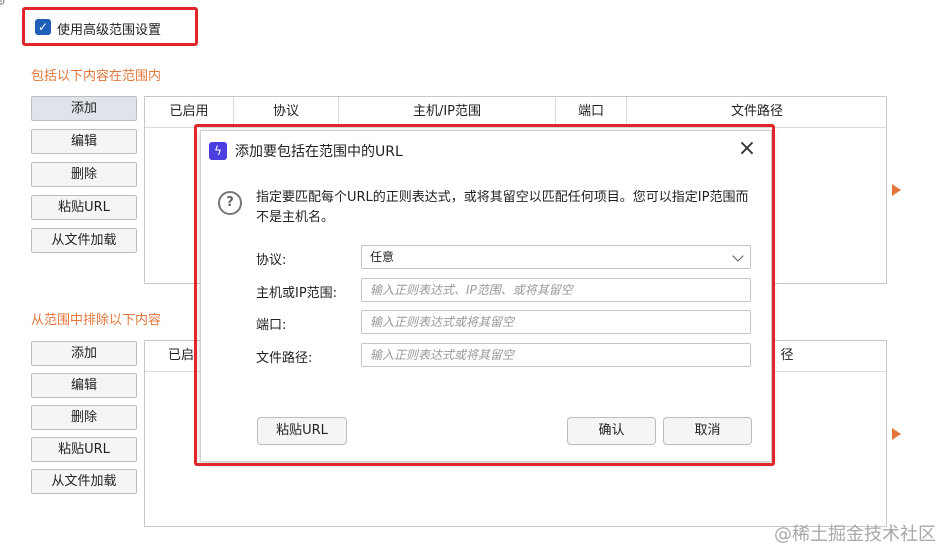 This screenshot has width=950, height=560. What do you see at coordinates (757, 112) in the screenshot?
I see `column-path: 文件路径` at bounding box center [757, 112].